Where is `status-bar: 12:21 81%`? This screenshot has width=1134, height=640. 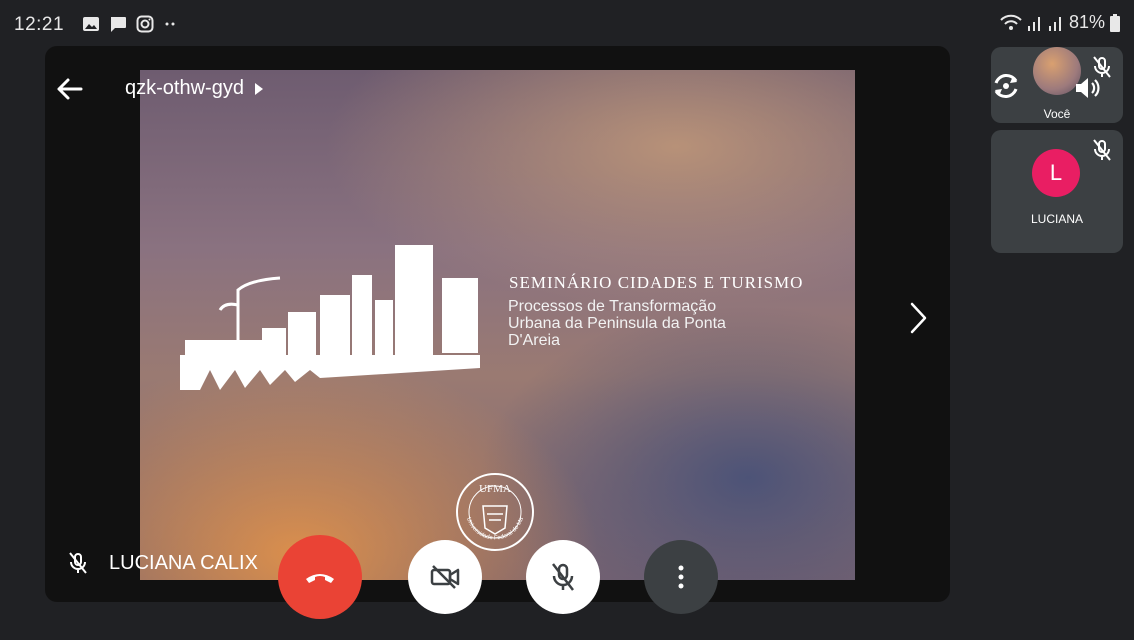
status-bar: 12:21 81% is located at coordinates (567, 21).